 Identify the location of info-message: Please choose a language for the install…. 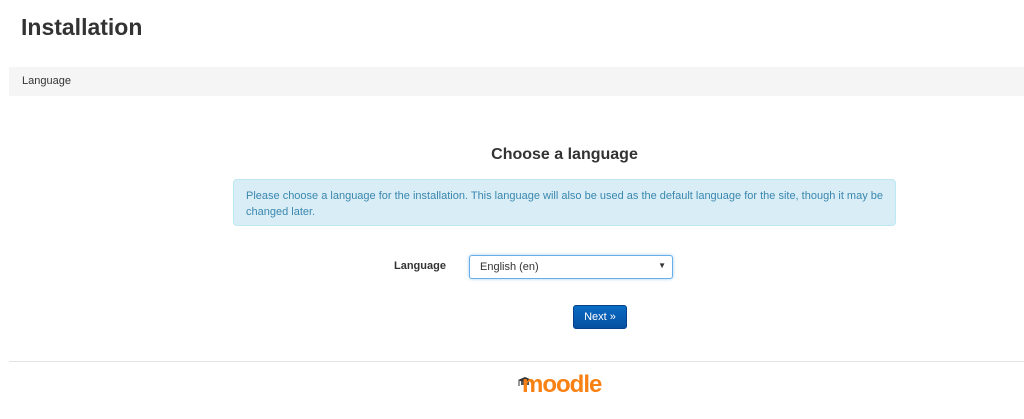
(564, 202).